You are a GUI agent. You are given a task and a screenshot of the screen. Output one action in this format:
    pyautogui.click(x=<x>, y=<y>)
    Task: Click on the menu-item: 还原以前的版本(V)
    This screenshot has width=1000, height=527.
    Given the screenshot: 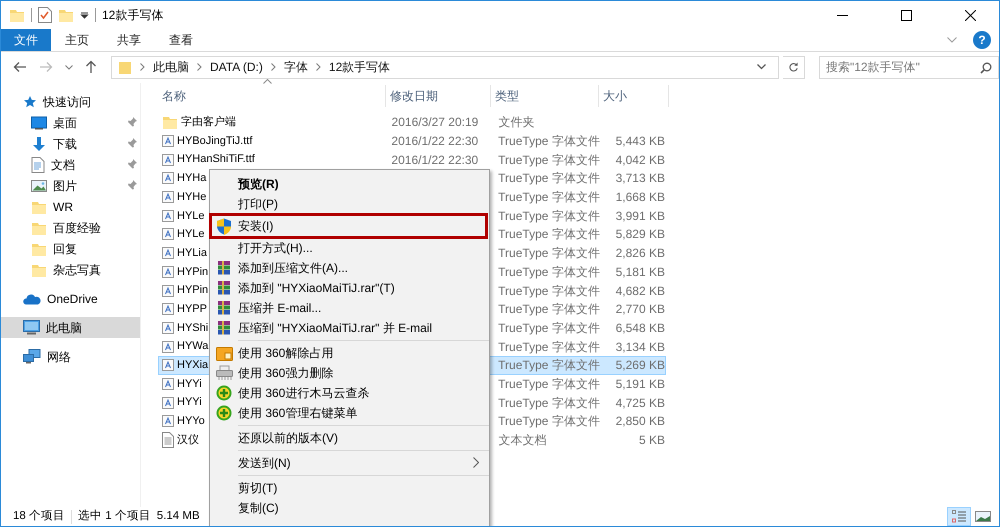 What is the action you would take?
    pyautogui.click(x=349, y=438)
    